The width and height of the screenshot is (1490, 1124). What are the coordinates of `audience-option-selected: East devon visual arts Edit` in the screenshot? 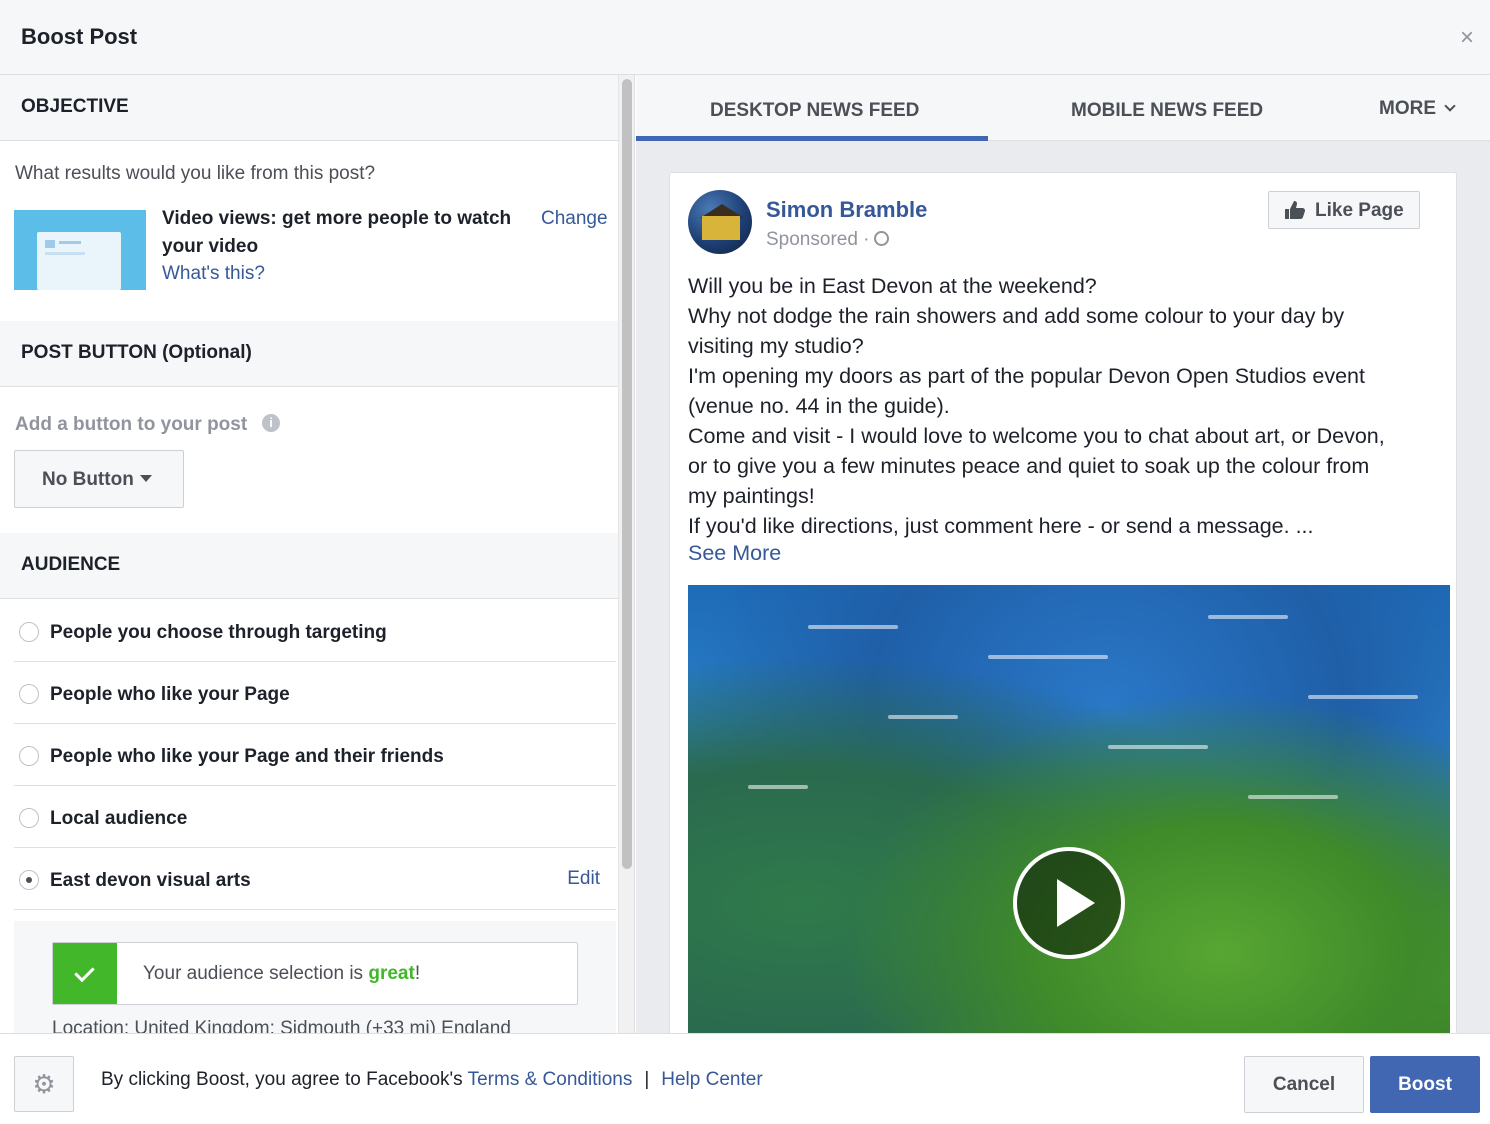 It's located at (315, 879).